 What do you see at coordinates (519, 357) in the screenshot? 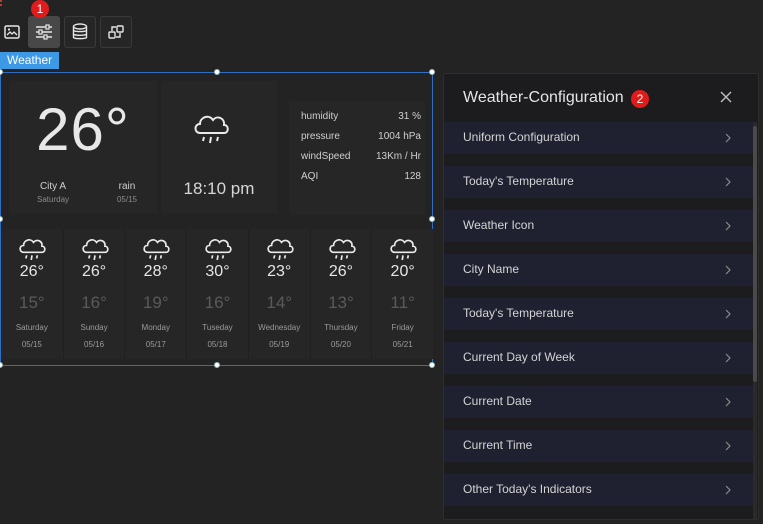
I see `config-item-label: Current Day of Week` at bounding box center [519, 357].